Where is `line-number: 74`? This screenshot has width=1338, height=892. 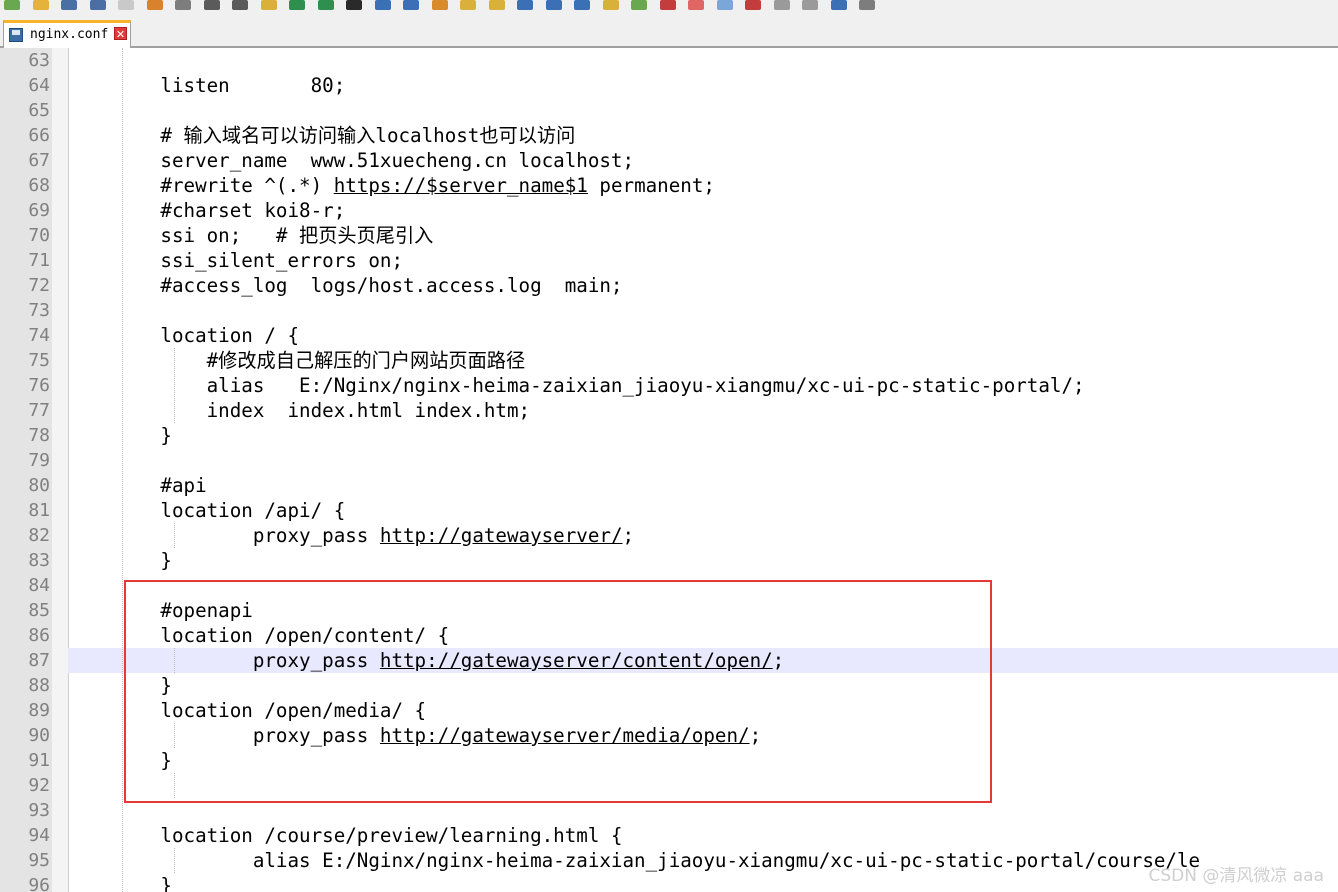 line-number: 74 is located at coordinates (39, 335).